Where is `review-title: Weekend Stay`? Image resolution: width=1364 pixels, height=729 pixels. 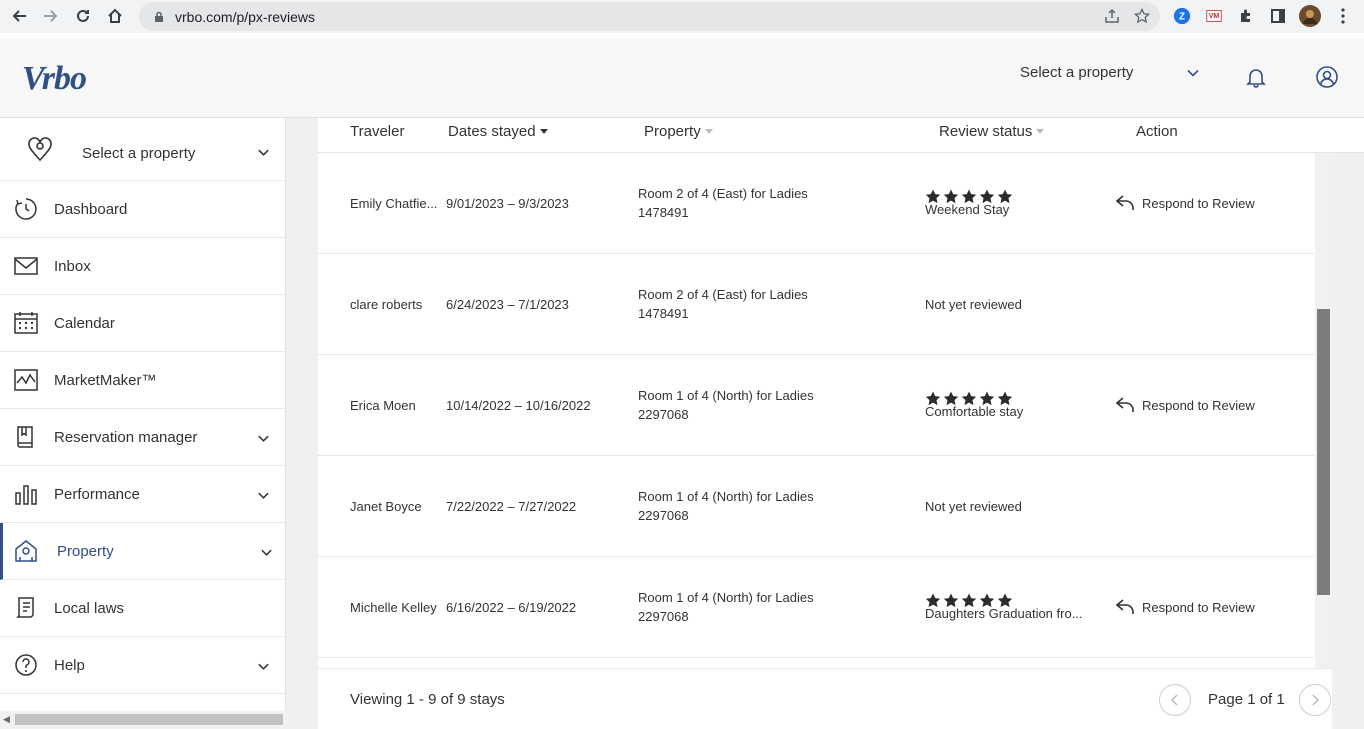 review-title: Weekend Stay is located at coordinates (967, 210).